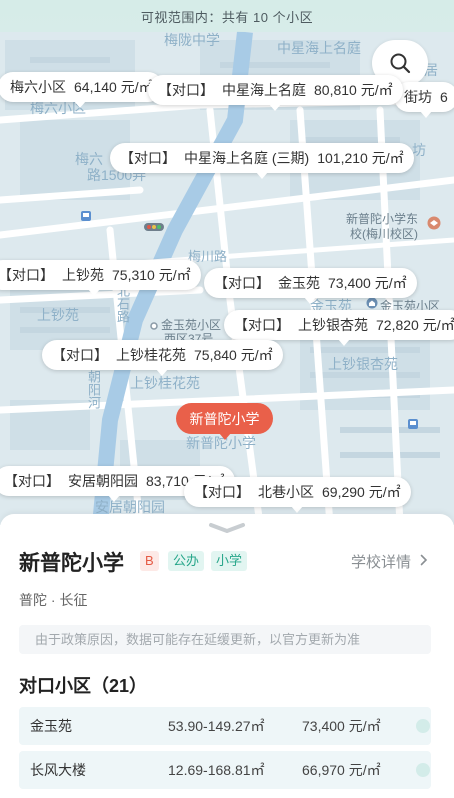 The width and height of the screenshot is (454, 798). I want to click on price-bubble: 【对口】 中星海上名庭 80,810 元/㎡, so click(275, 93).